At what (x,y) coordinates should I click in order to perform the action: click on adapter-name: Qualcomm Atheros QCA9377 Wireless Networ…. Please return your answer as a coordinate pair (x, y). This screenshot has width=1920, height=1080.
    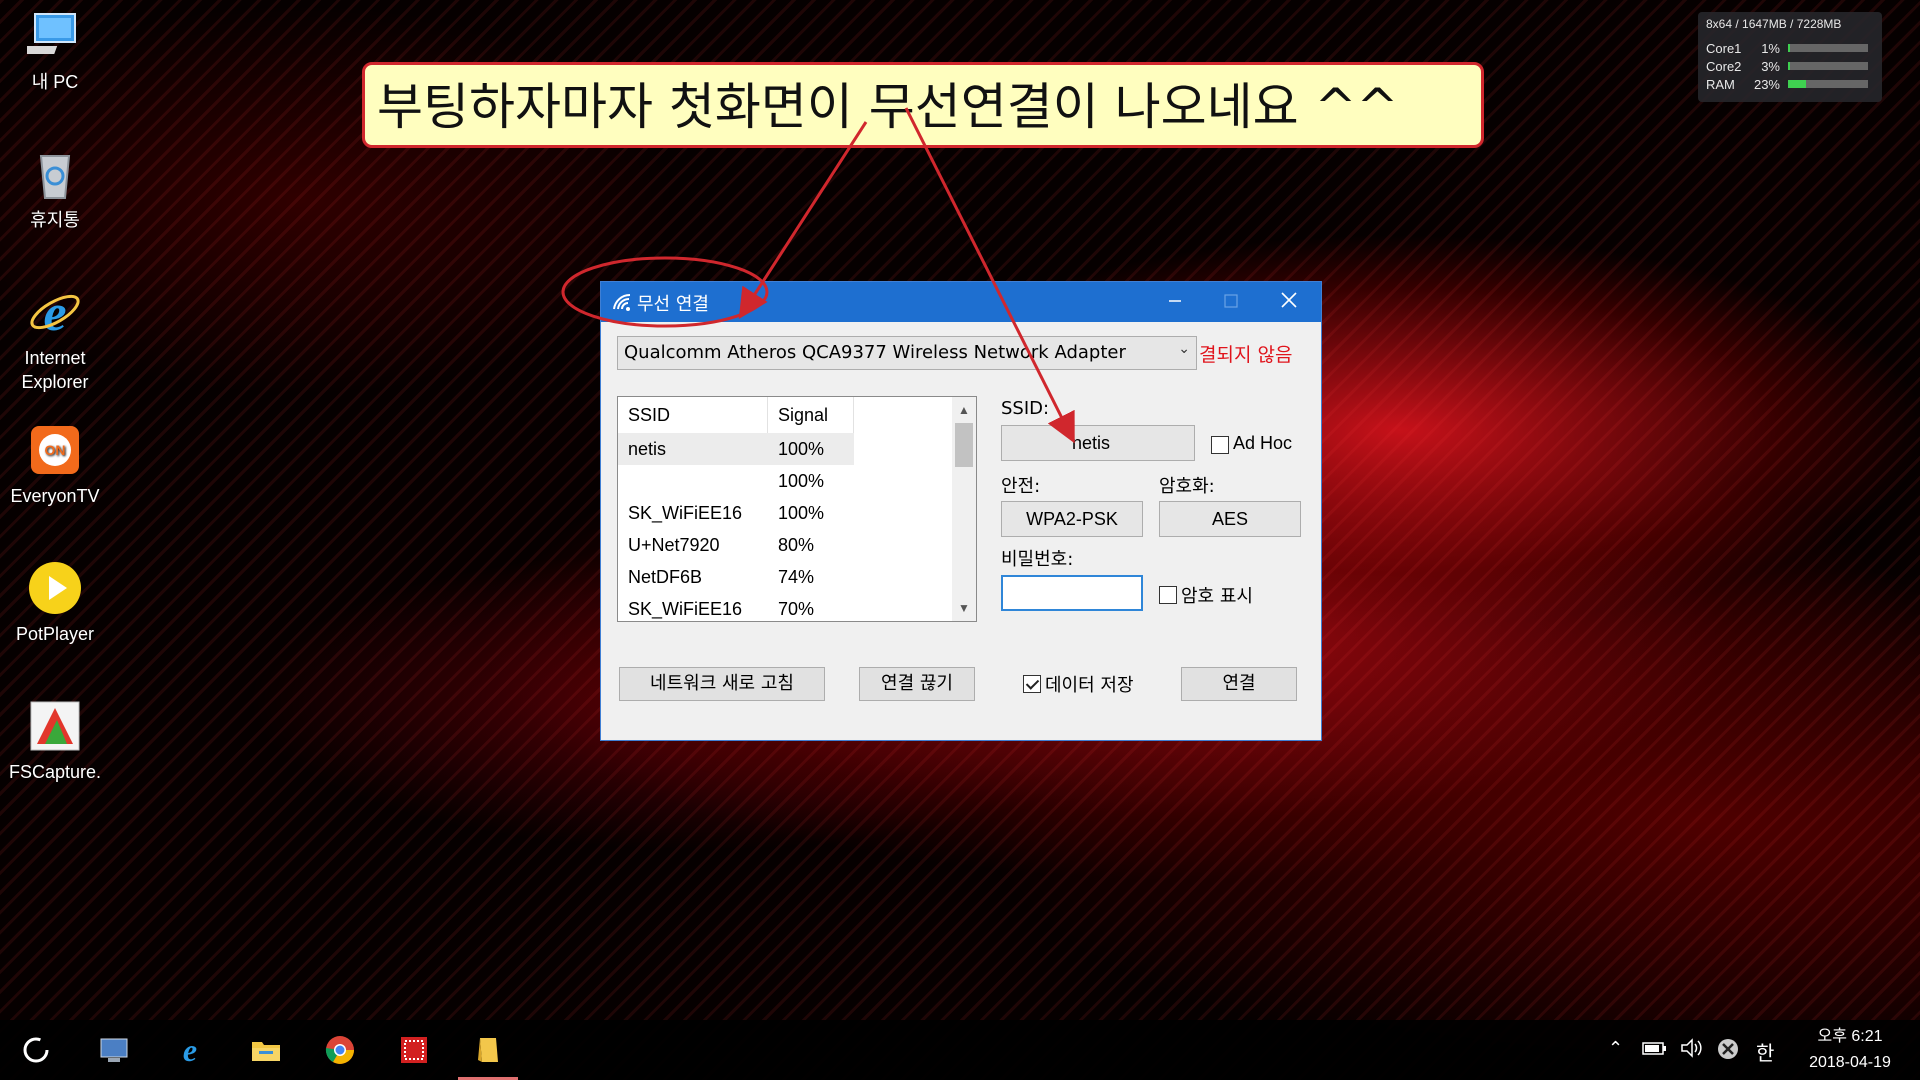
    Looking at the image, I should click on (875, 352).